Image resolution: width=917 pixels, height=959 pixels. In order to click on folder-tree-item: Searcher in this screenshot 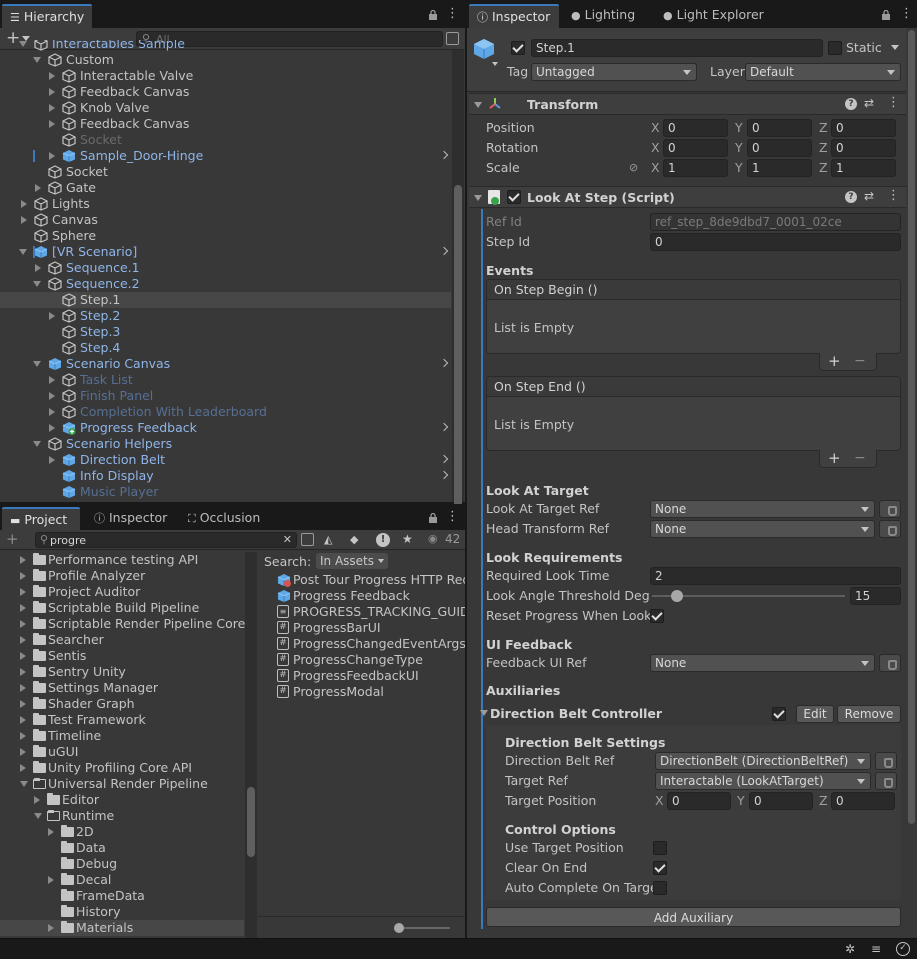, I will do `click(122, 640)`.